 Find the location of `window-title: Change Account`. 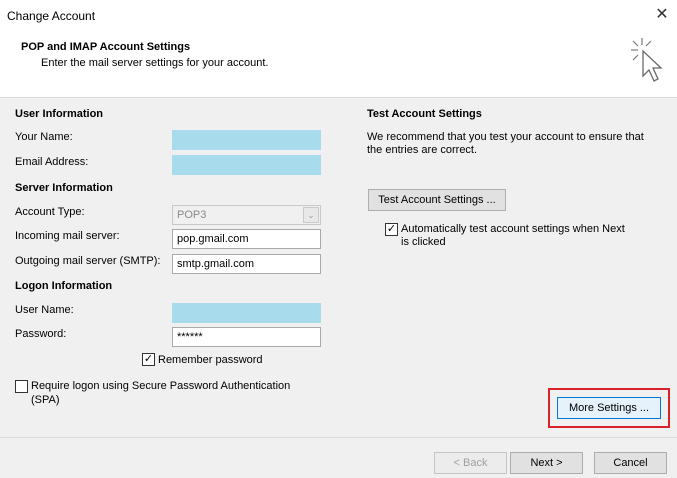

window-title: Change Account is located at coordinates (51, 16).